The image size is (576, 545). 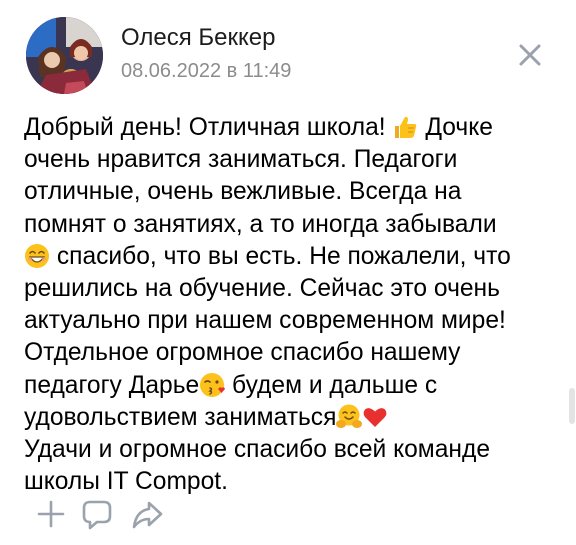 I want to click on post-text-line: школы IT Compot., so click(x=291, y=482).